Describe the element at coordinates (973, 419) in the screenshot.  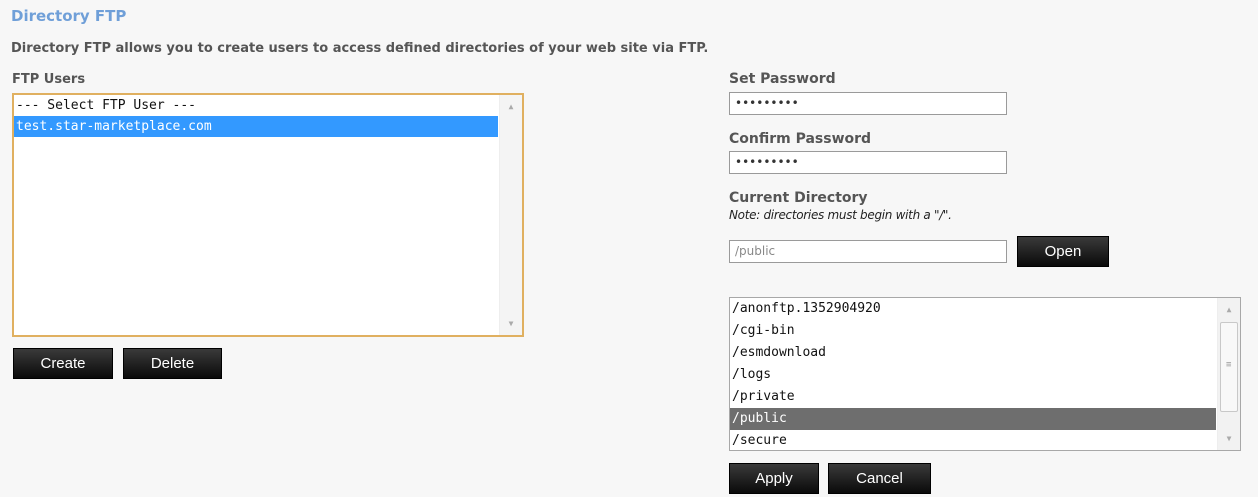
I see `directory-option-selected: /public` at that location.